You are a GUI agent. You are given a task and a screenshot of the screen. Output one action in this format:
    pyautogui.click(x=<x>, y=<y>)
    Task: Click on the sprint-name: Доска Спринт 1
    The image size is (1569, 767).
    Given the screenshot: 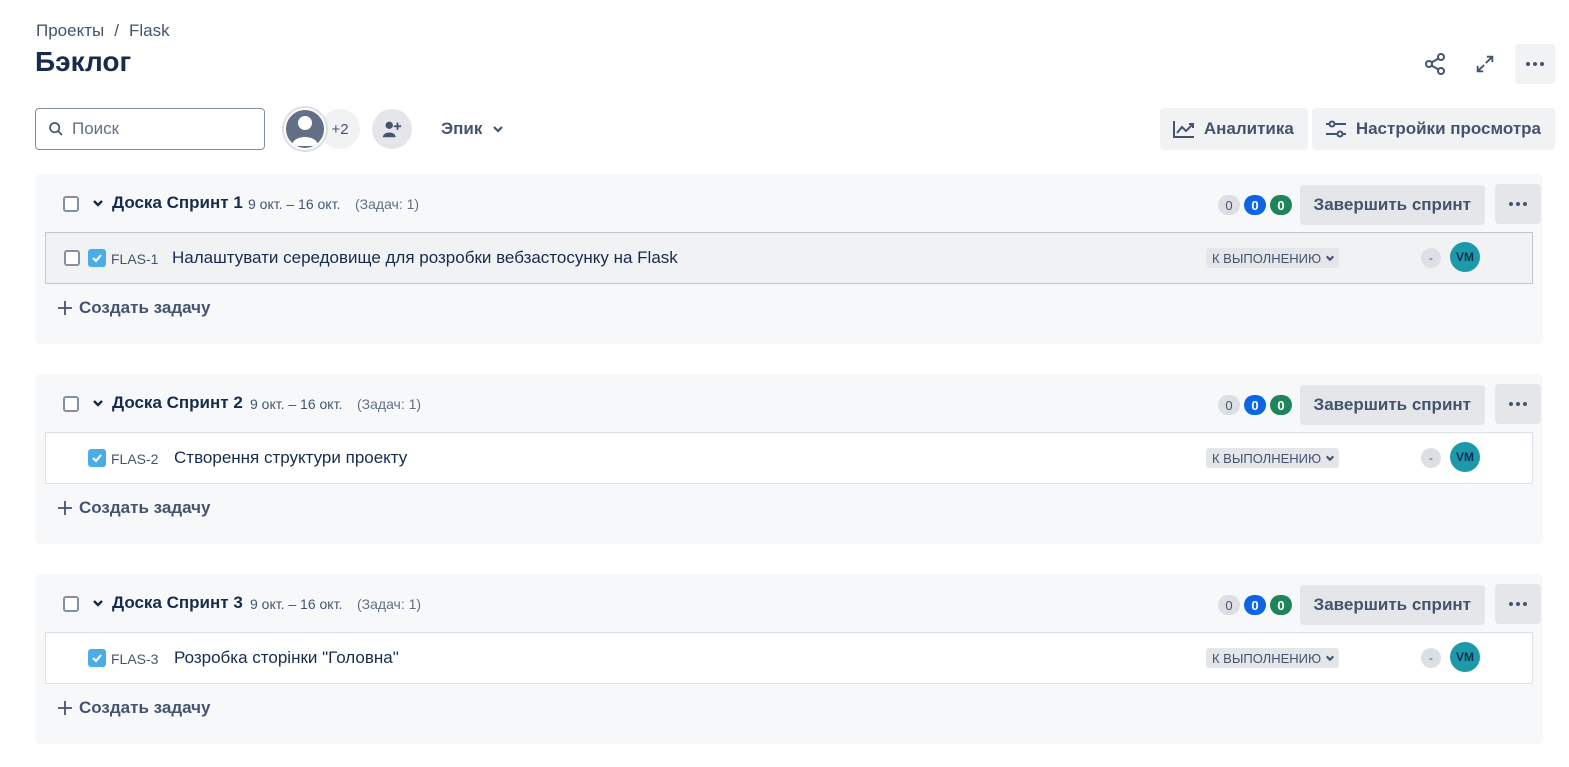 What is the action you would take?
    pyautogui.click(x=177, y=203)
    